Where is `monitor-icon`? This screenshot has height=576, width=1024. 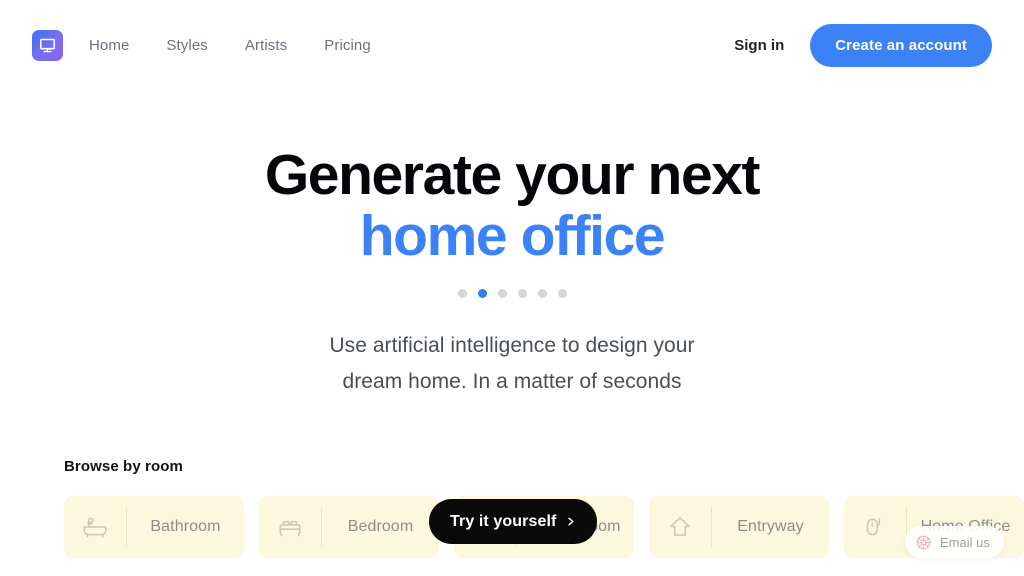
monitor-icon is located at coordinates (47, 45).